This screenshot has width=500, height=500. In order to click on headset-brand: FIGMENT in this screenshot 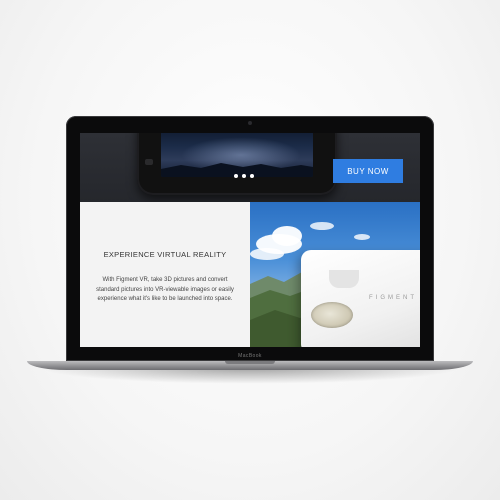, I will do `click(393, 298)`.